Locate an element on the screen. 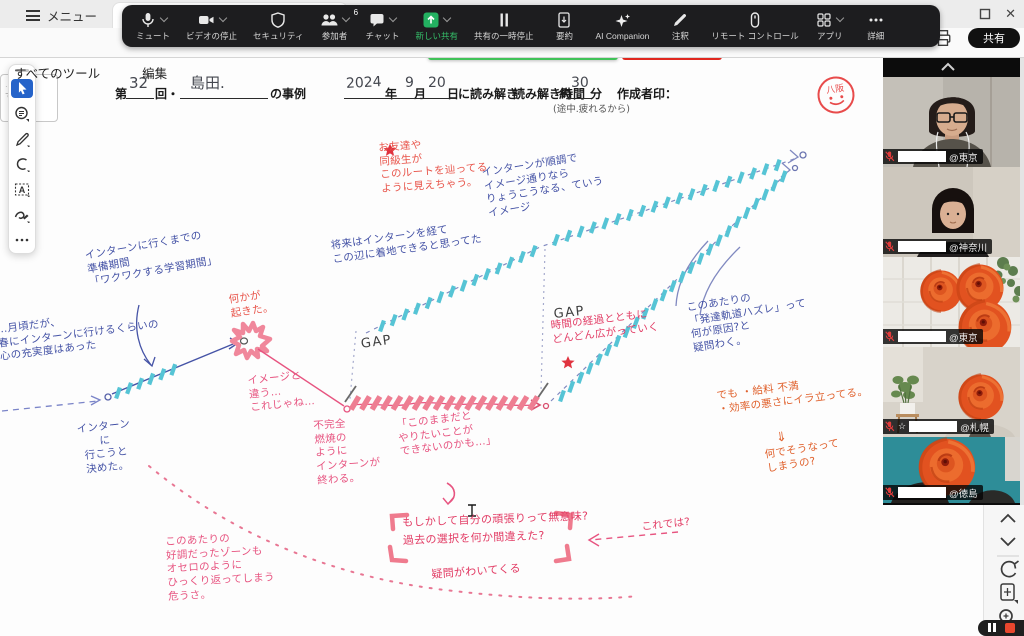 The image size is (1024, 636). header-year-label: 年 is located at coordinates (391, 94).